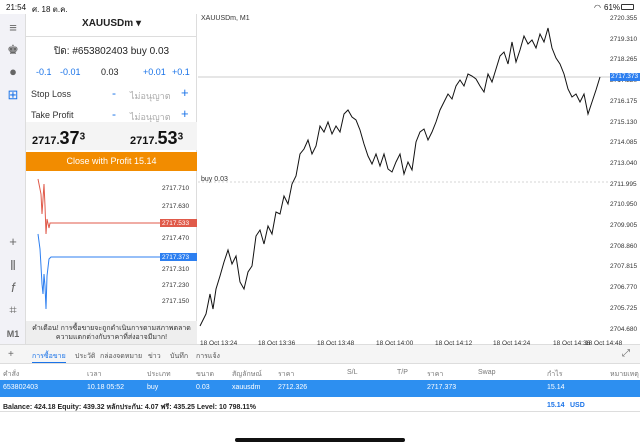 The height and width of the screenshot is (447, 640). Describe the element at coordinates (604, 343) in the screenshot. I see `time-axis-label: 18 Oct 14:48` at that location.